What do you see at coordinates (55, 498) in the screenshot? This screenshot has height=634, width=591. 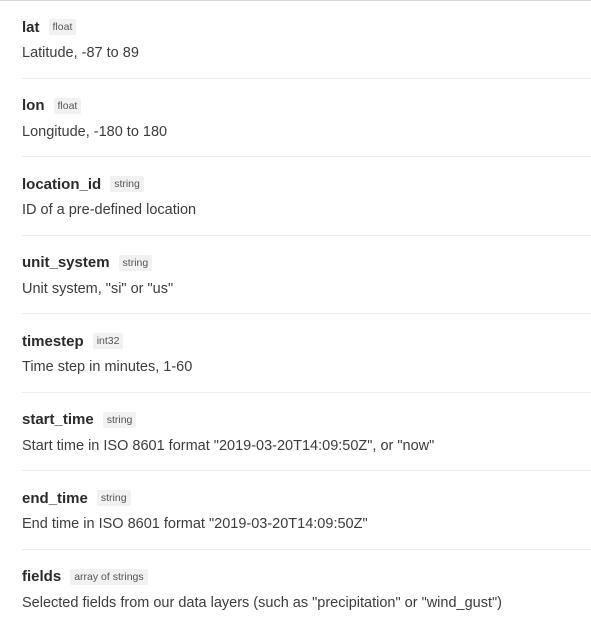 I see `param-name: end_time` at bounding box center [55, 498].